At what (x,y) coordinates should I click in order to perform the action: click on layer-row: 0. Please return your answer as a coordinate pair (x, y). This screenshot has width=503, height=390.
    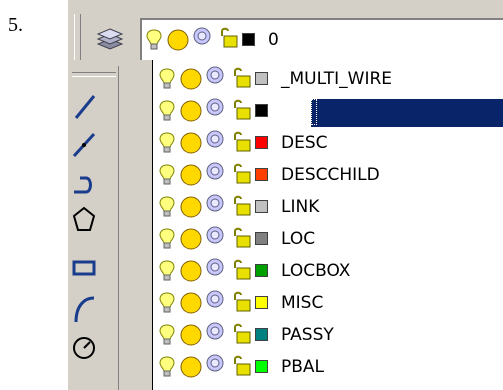
    Looking at the image, I should click on (328, 111).